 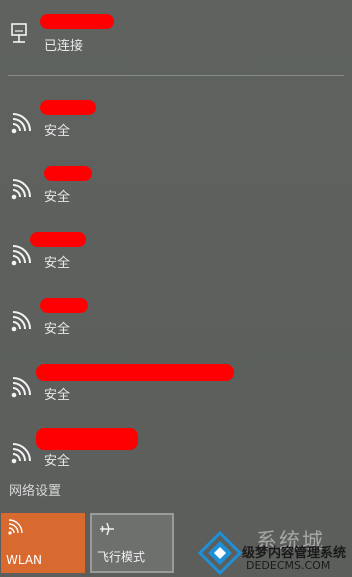 What do you see at coordinates (43, 543) in the screenshot?
I see `wlan-toggle-tile: WLAN` at bounding box center [43, 543].